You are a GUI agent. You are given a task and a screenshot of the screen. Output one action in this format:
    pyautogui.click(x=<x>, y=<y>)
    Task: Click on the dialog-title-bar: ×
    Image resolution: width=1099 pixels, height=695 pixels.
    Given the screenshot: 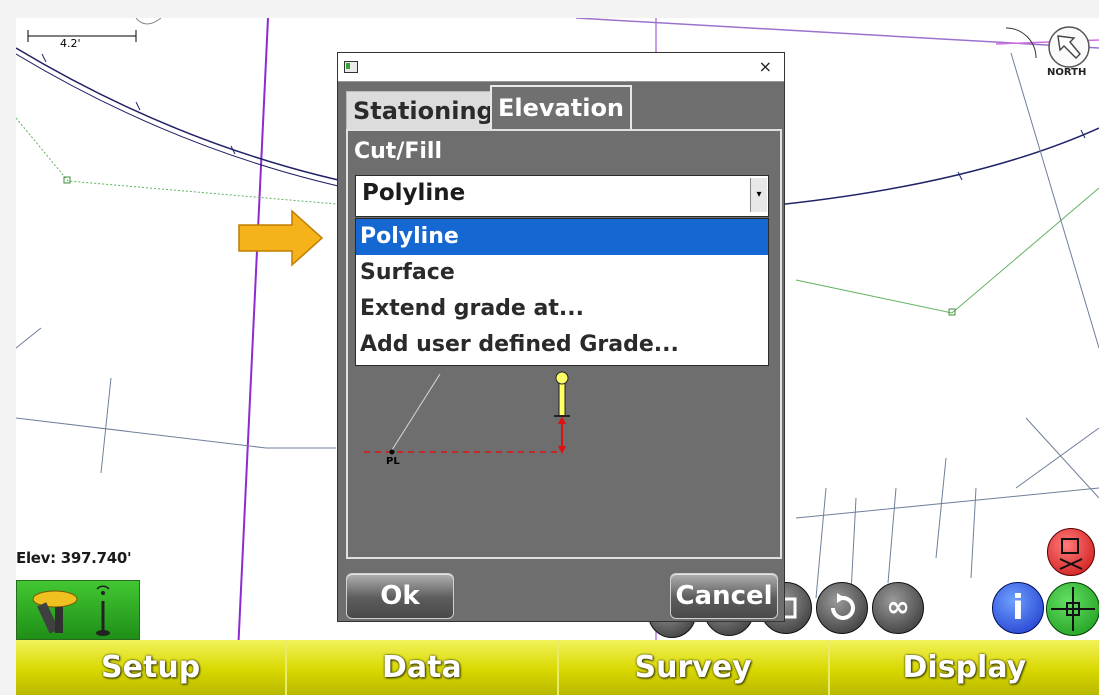 What is the action you would take?
    pyautogui.click(x=561, y=67)
    